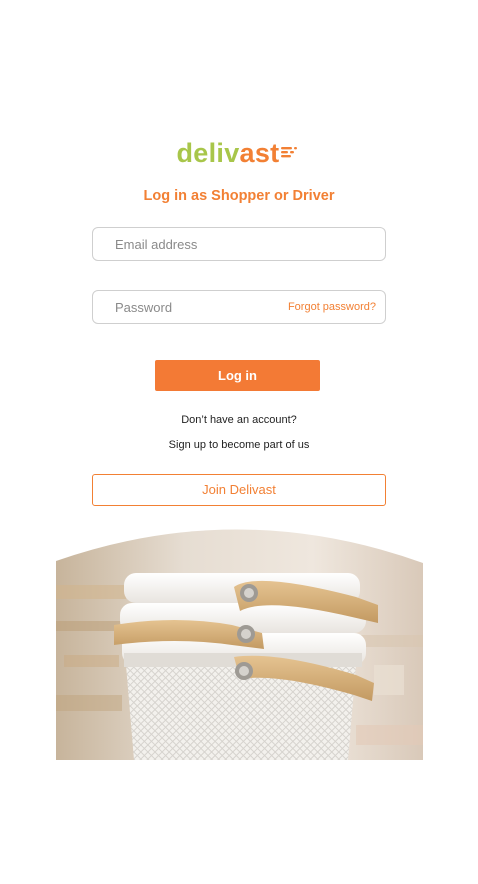  What do you see at coordinates (259, 153) in the screenshot?
I see `logo-text-ast: ast` at bounding box center [259, 153].